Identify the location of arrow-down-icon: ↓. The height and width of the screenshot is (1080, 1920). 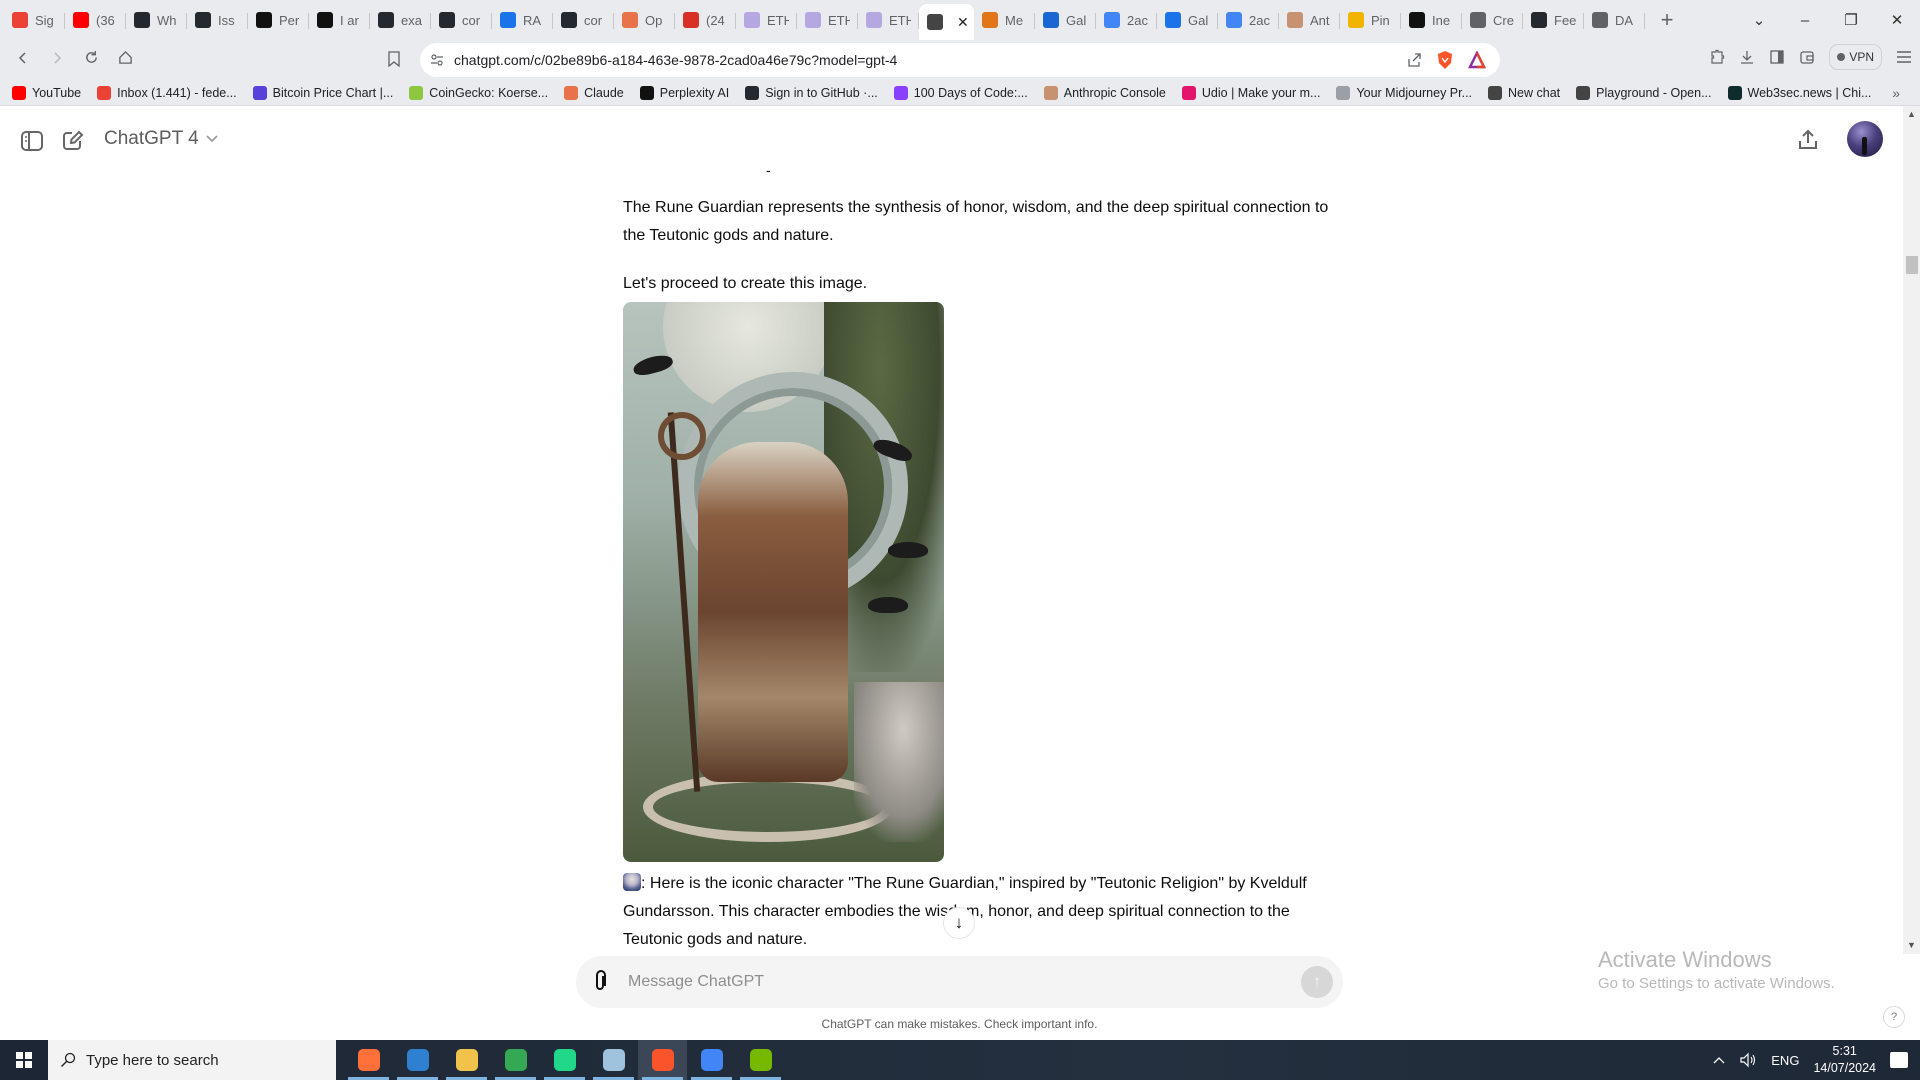
(959, 922).